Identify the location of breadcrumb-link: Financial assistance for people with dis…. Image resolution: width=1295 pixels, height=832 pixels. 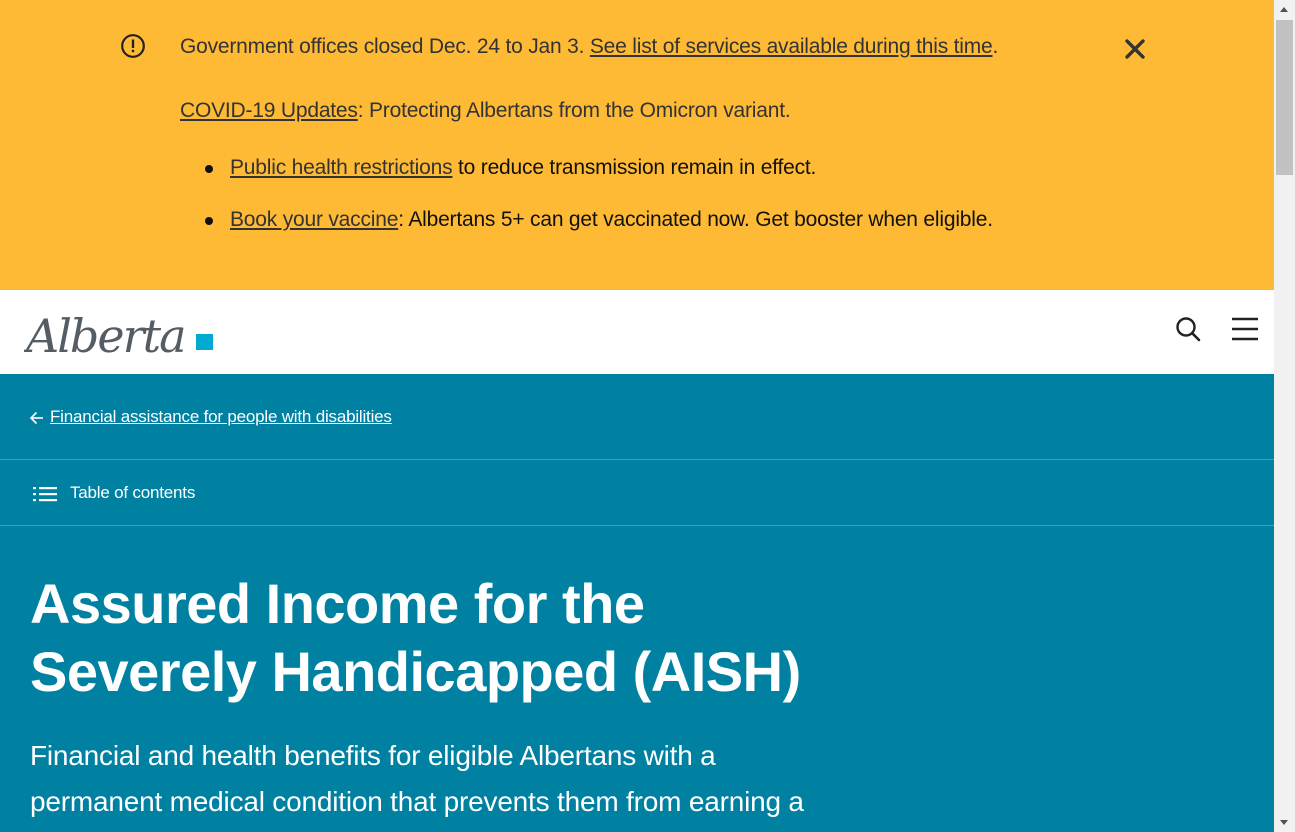
(221, 417).